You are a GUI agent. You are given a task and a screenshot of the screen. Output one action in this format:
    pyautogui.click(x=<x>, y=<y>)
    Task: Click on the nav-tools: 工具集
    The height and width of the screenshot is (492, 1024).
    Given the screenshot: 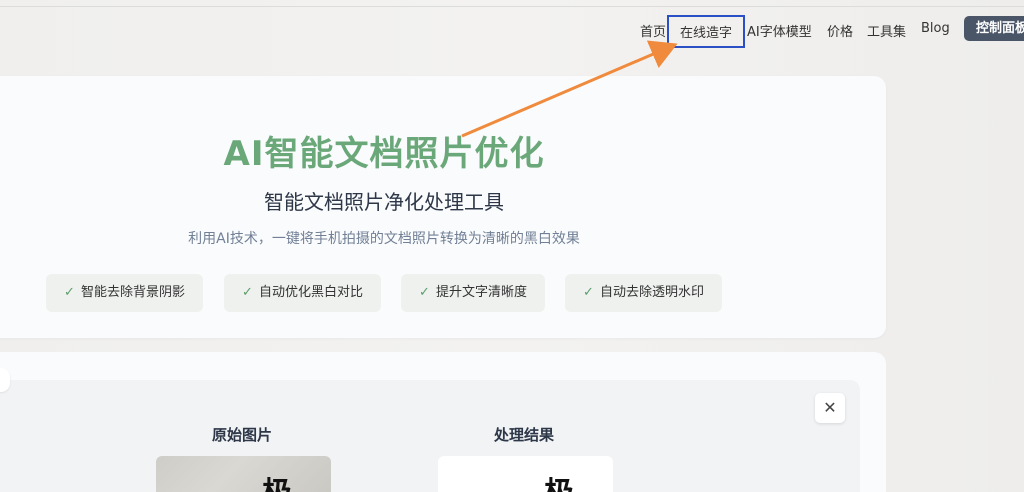 What is the action you would take?
    pyautogui.click(x=886, y=30)
    